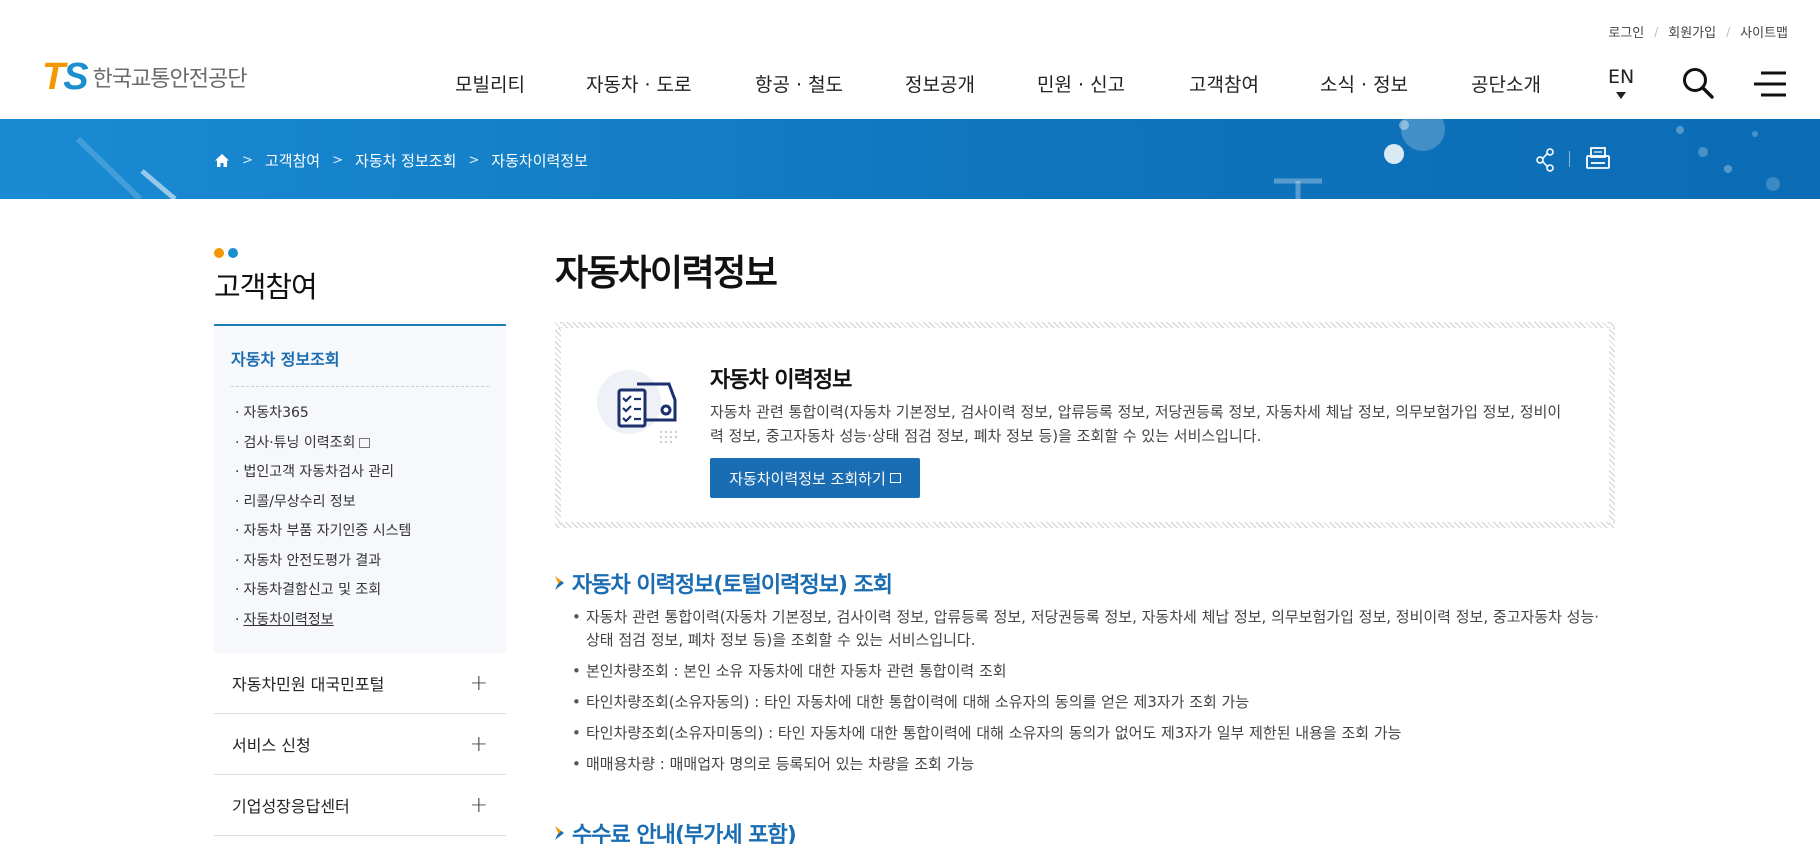 This screenshot has width=1820, height=844. What do you see at coordinates (360, 805) in the screenshot?
I see `lnb-group-business-center: 기업성장응답센터 +` at bounding box center [360, 805].